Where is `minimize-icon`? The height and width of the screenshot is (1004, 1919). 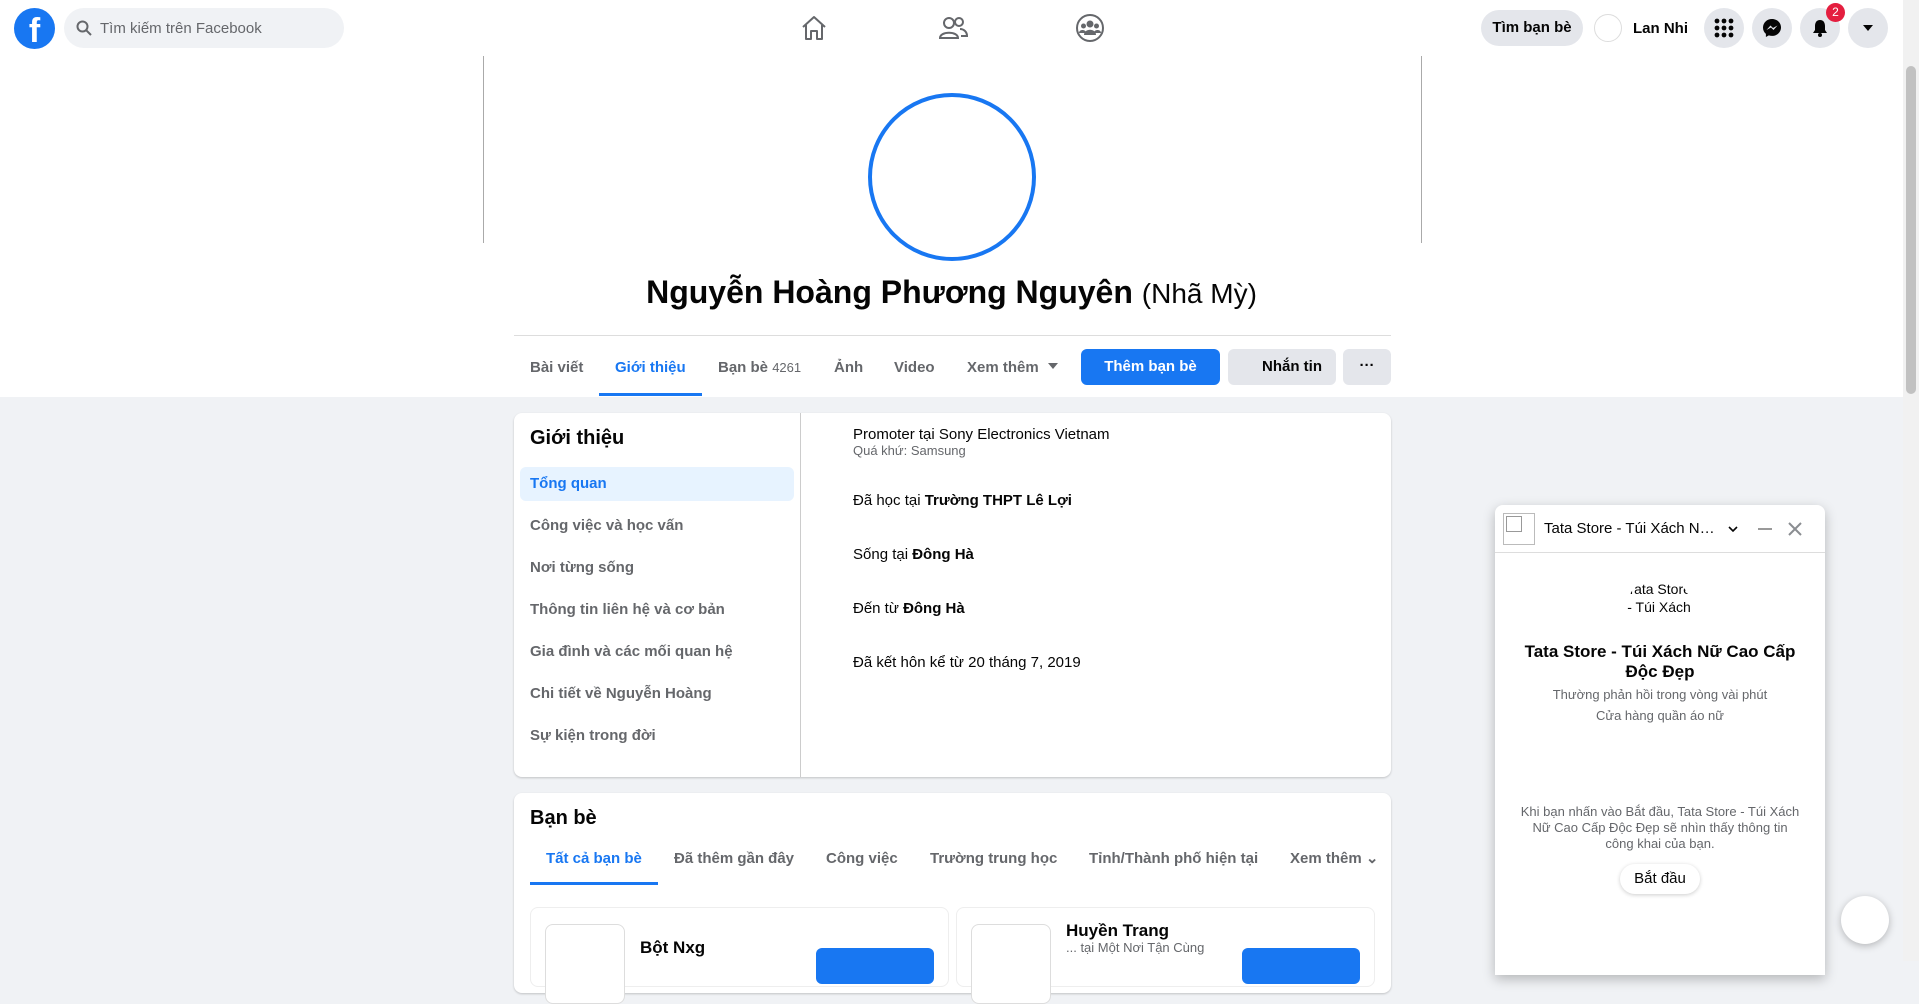 minimize-icon is located at coordinates (1765, 529).